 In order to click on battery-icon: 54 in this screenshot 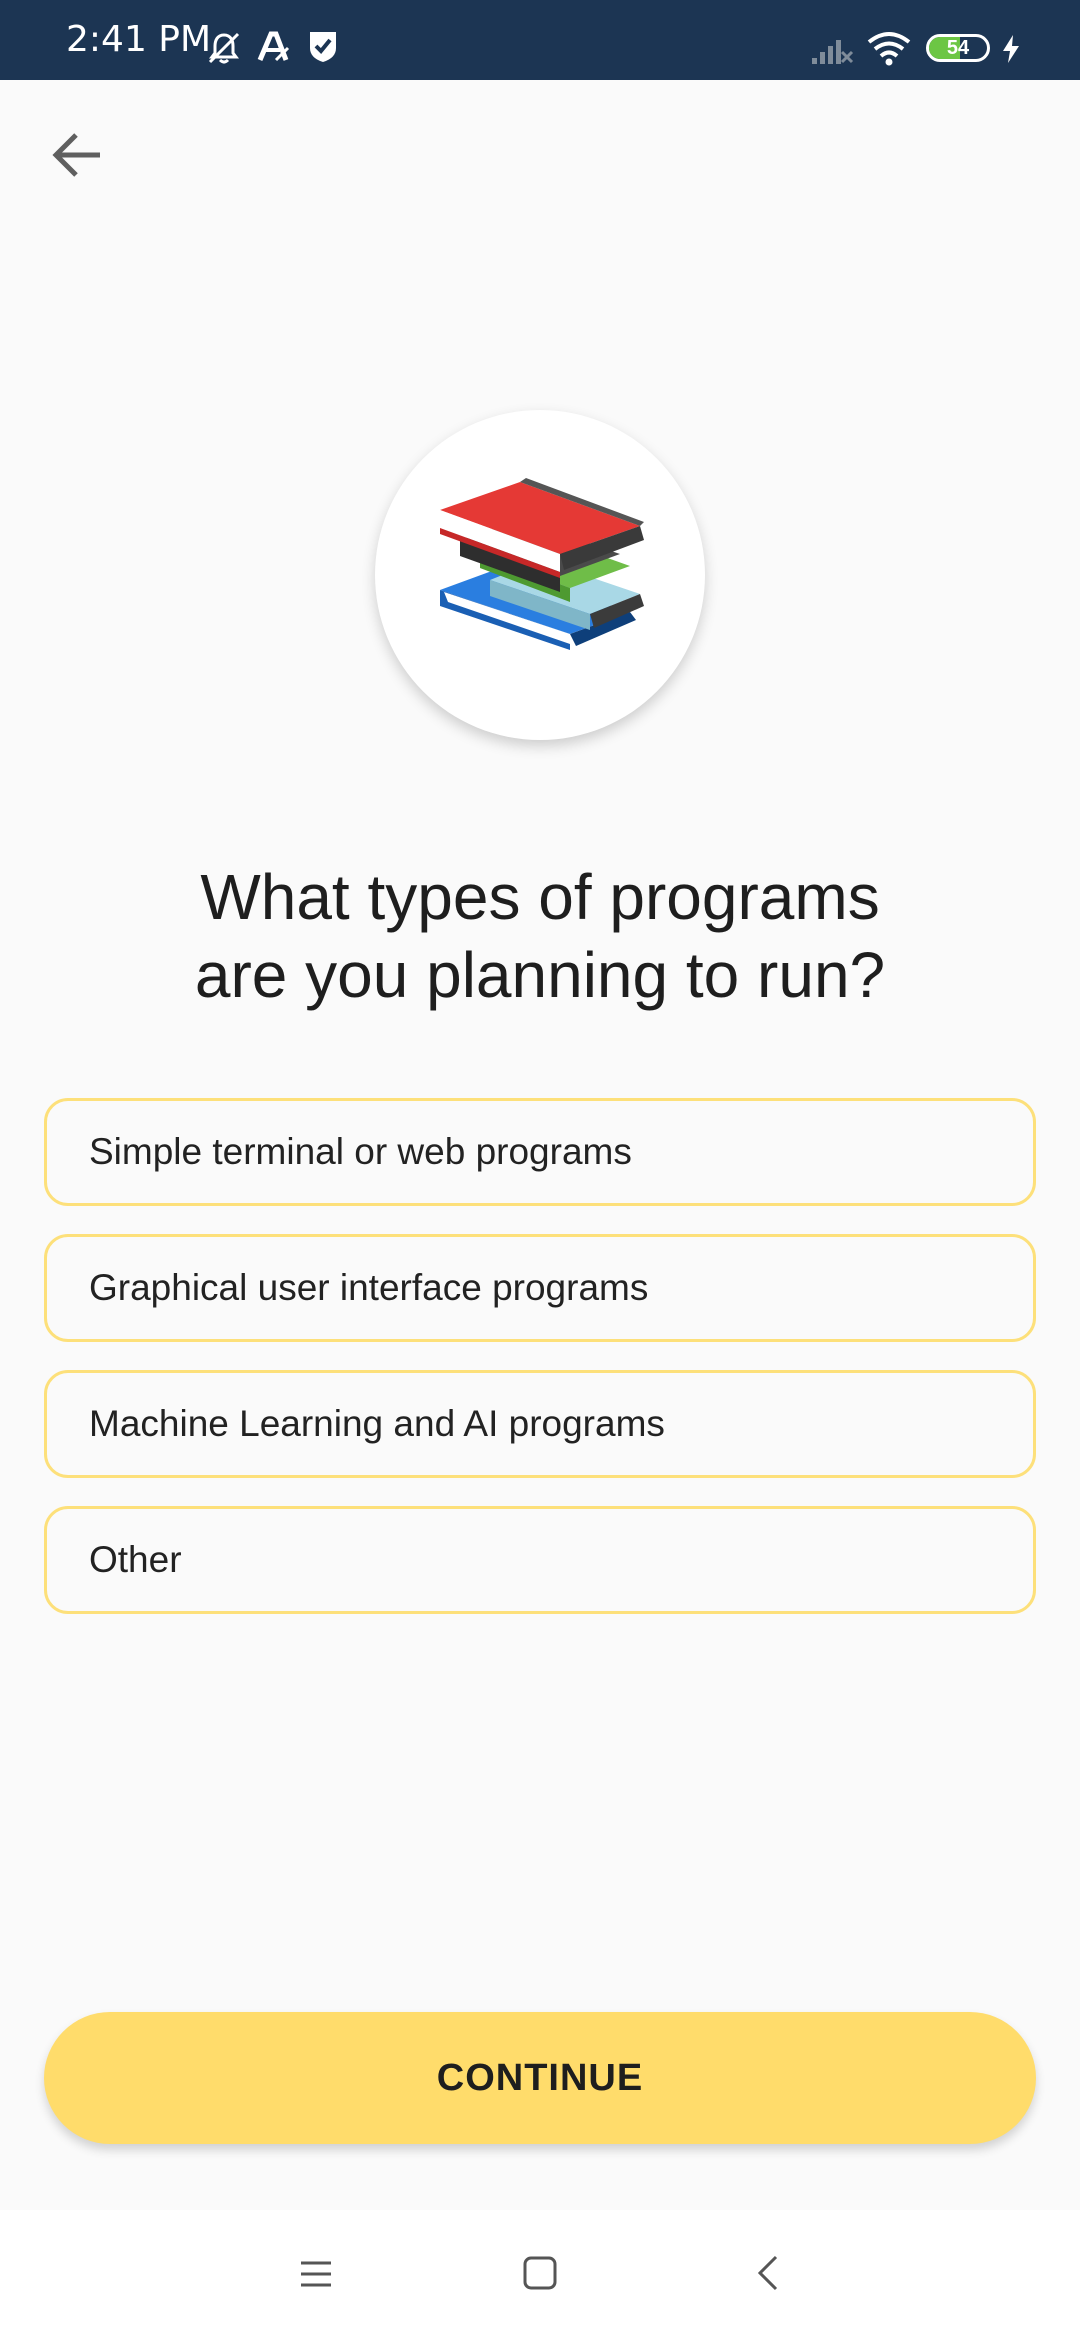, I will do `click(958, 48)`.